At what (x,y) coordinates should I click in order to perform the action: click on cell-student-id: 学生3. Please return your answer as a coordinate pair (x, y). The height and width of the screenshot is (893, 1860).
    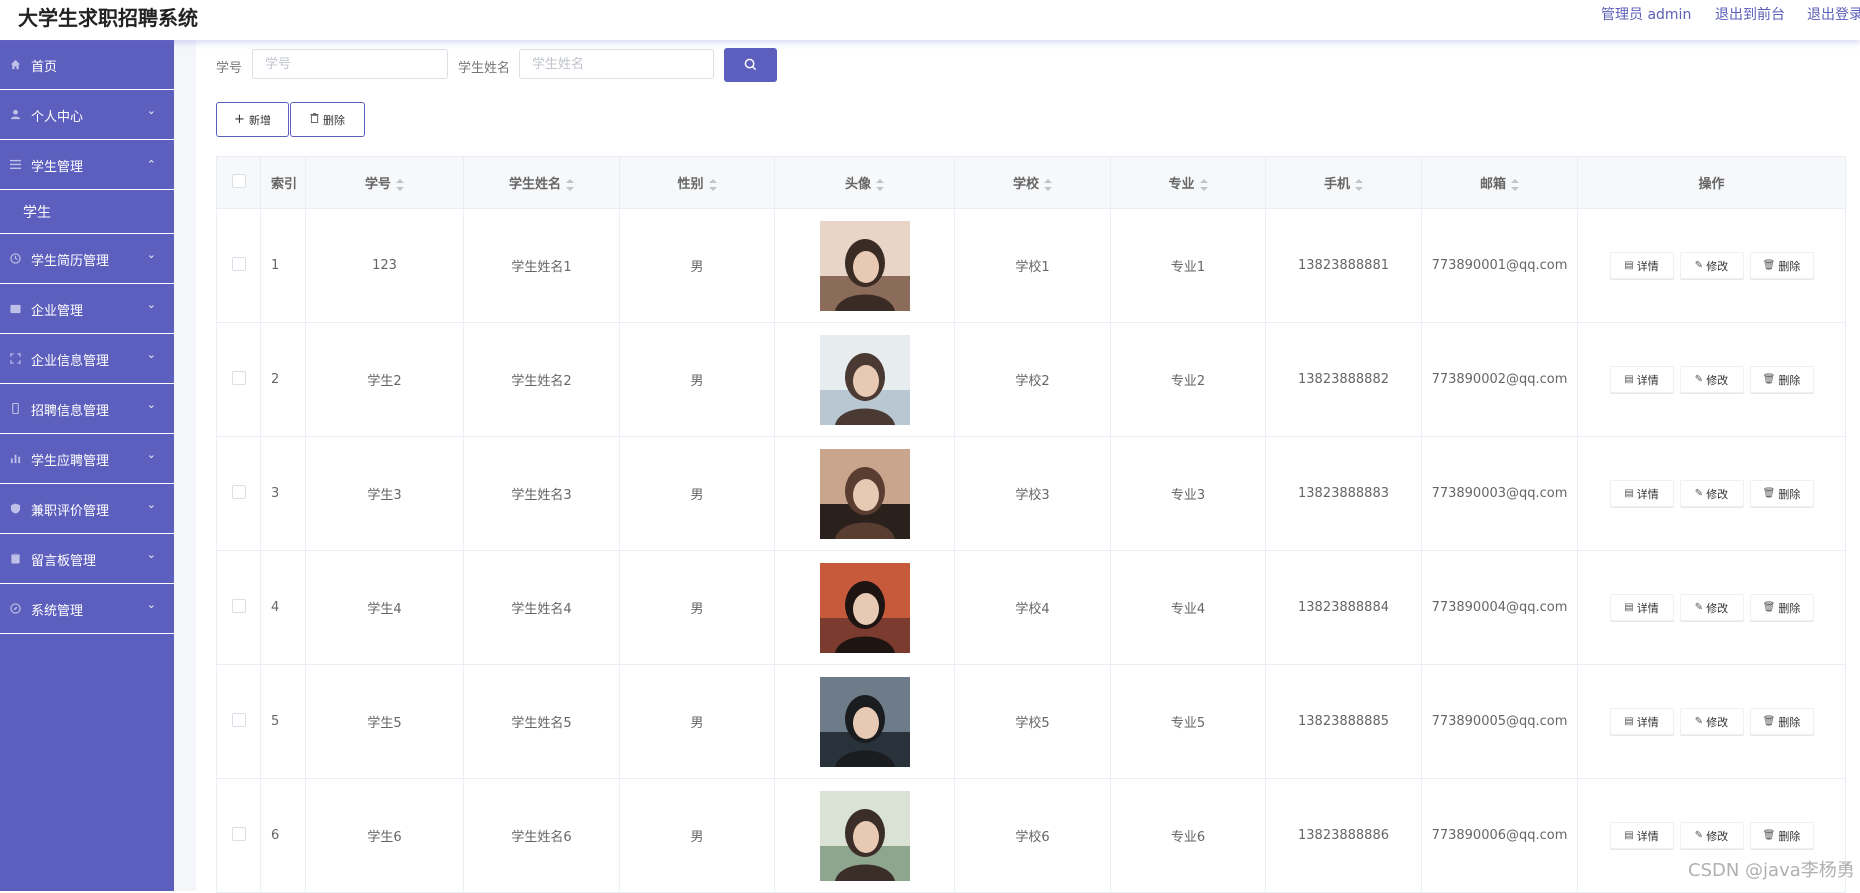
    Looking at the image, I should click on (384, 493).